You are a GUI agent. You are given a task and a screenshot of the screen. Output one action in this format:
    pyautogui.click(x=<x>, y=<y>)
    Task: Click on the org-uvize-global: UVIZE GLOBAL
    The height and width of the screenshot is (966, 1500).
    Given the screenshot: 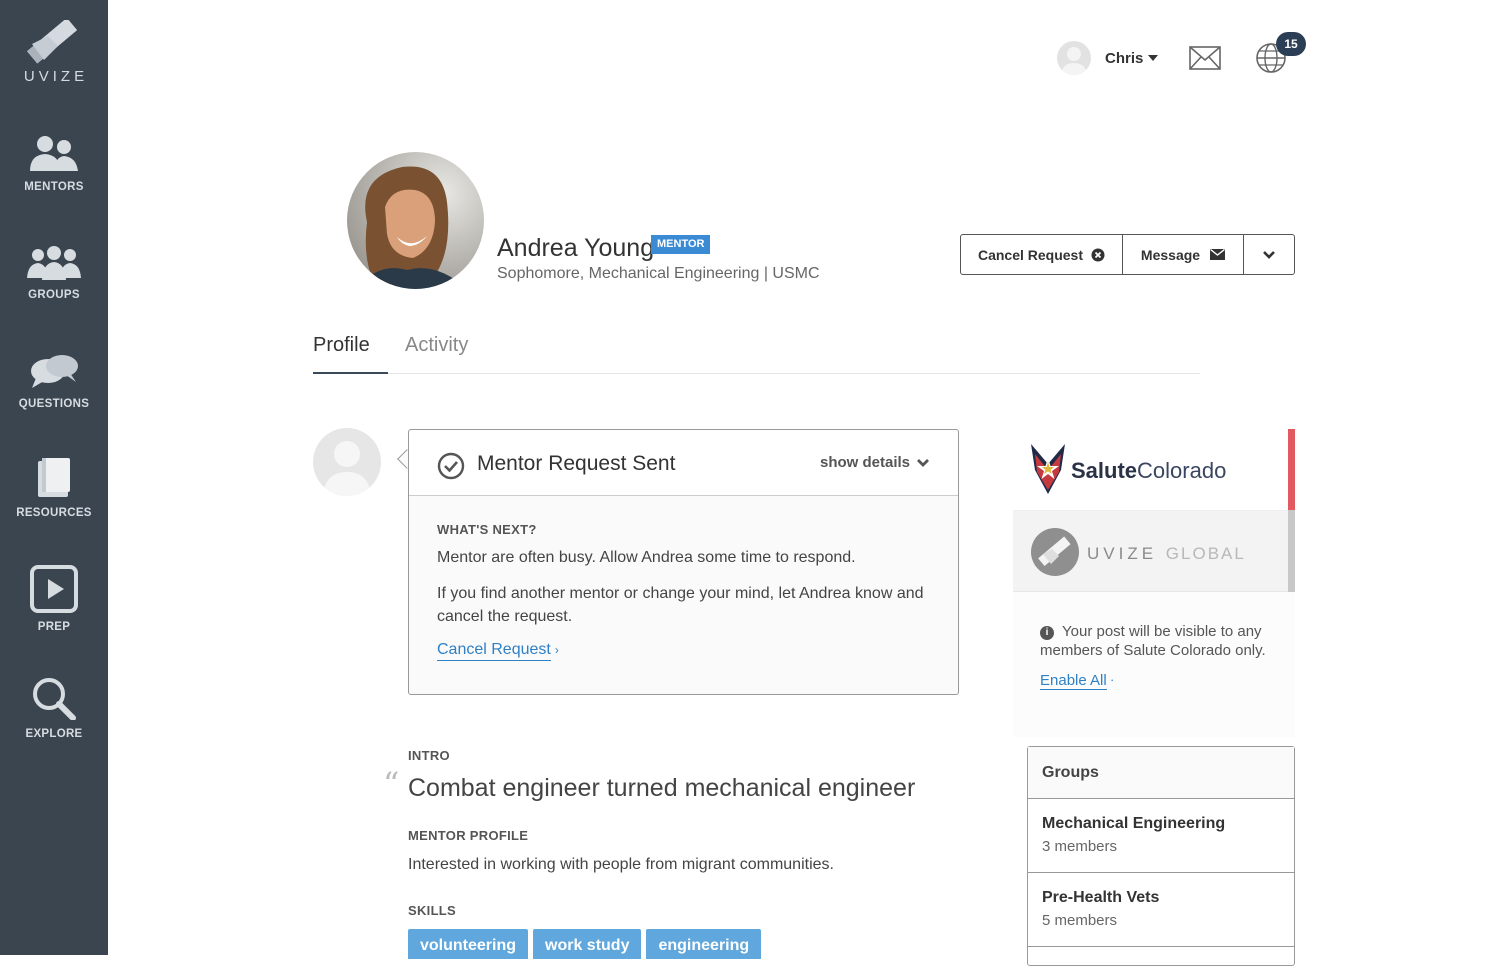 What is the action you would take?
    pyautogui.click(x=1150, y=551)
    